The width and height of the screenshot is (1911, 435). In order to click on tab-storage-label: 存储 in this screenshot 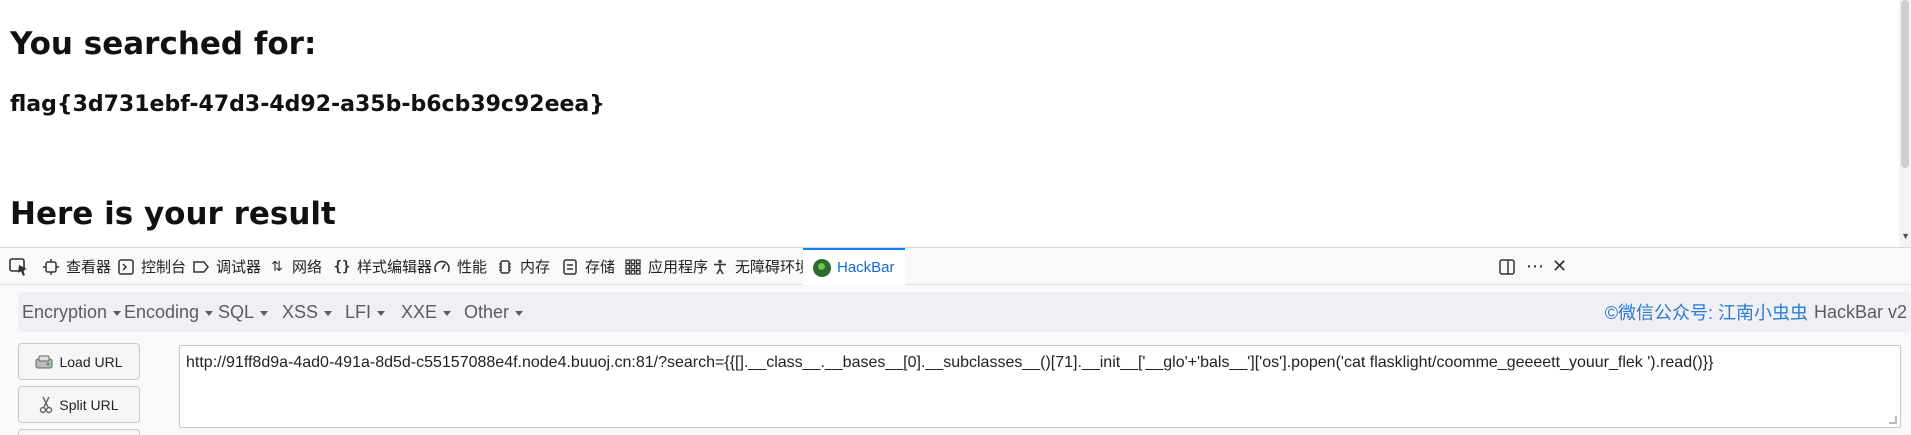, I will do `click(600, 267)`.